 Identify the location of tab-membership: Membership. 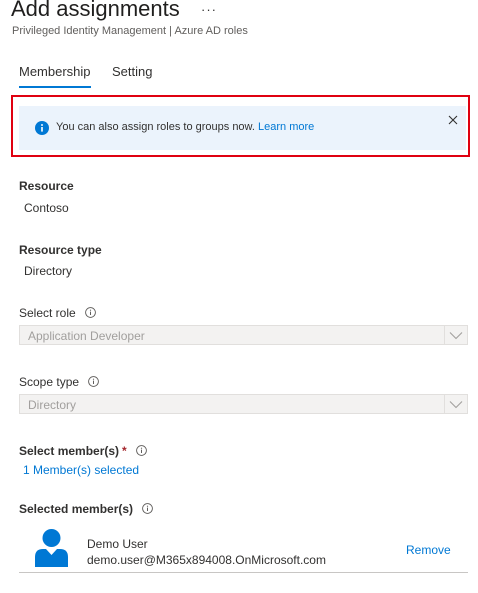
(55, 71).